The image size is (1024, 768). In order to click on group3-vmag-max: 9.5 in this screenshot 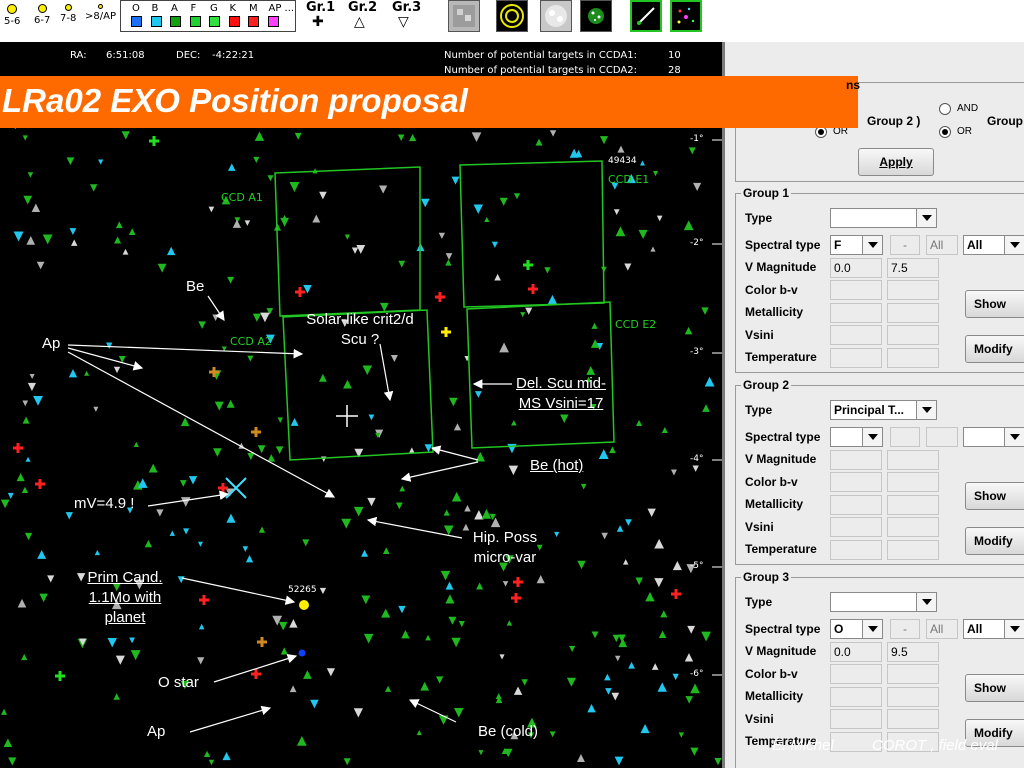, I will do `click(913, 652)`.